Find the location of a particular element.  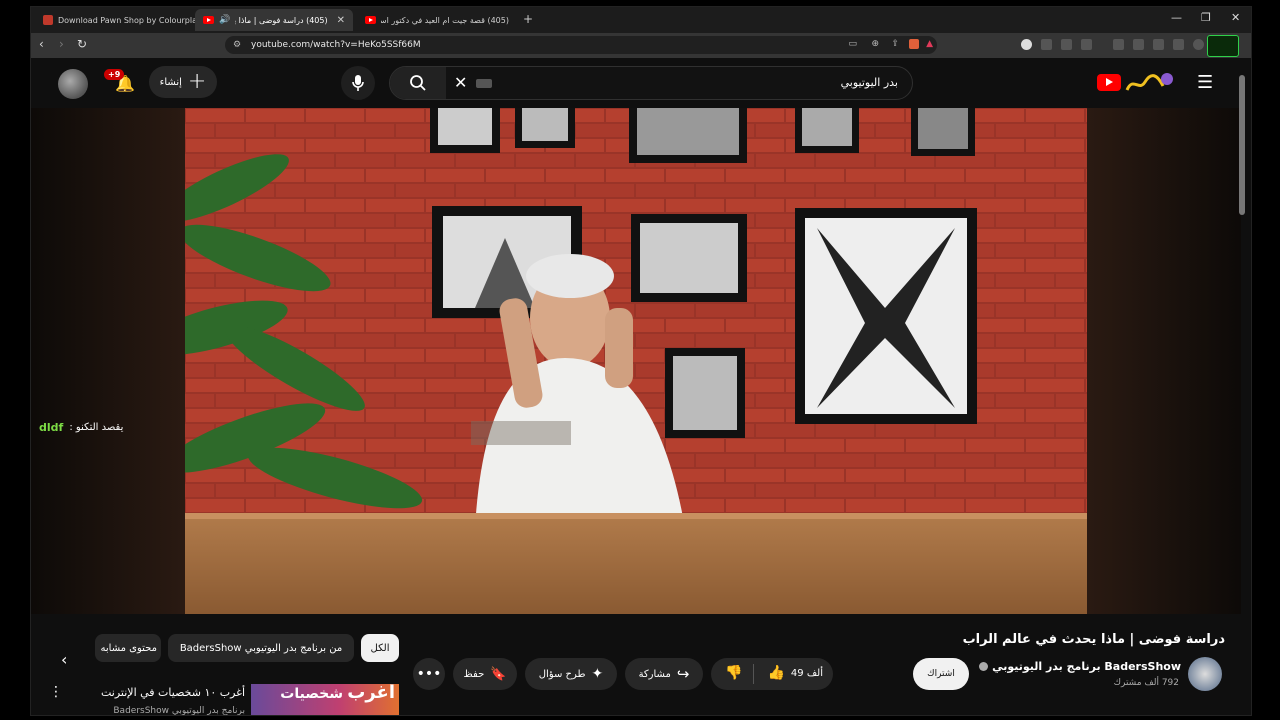

share-button: مشاركة ↪ is located at coordinates (664, 674).